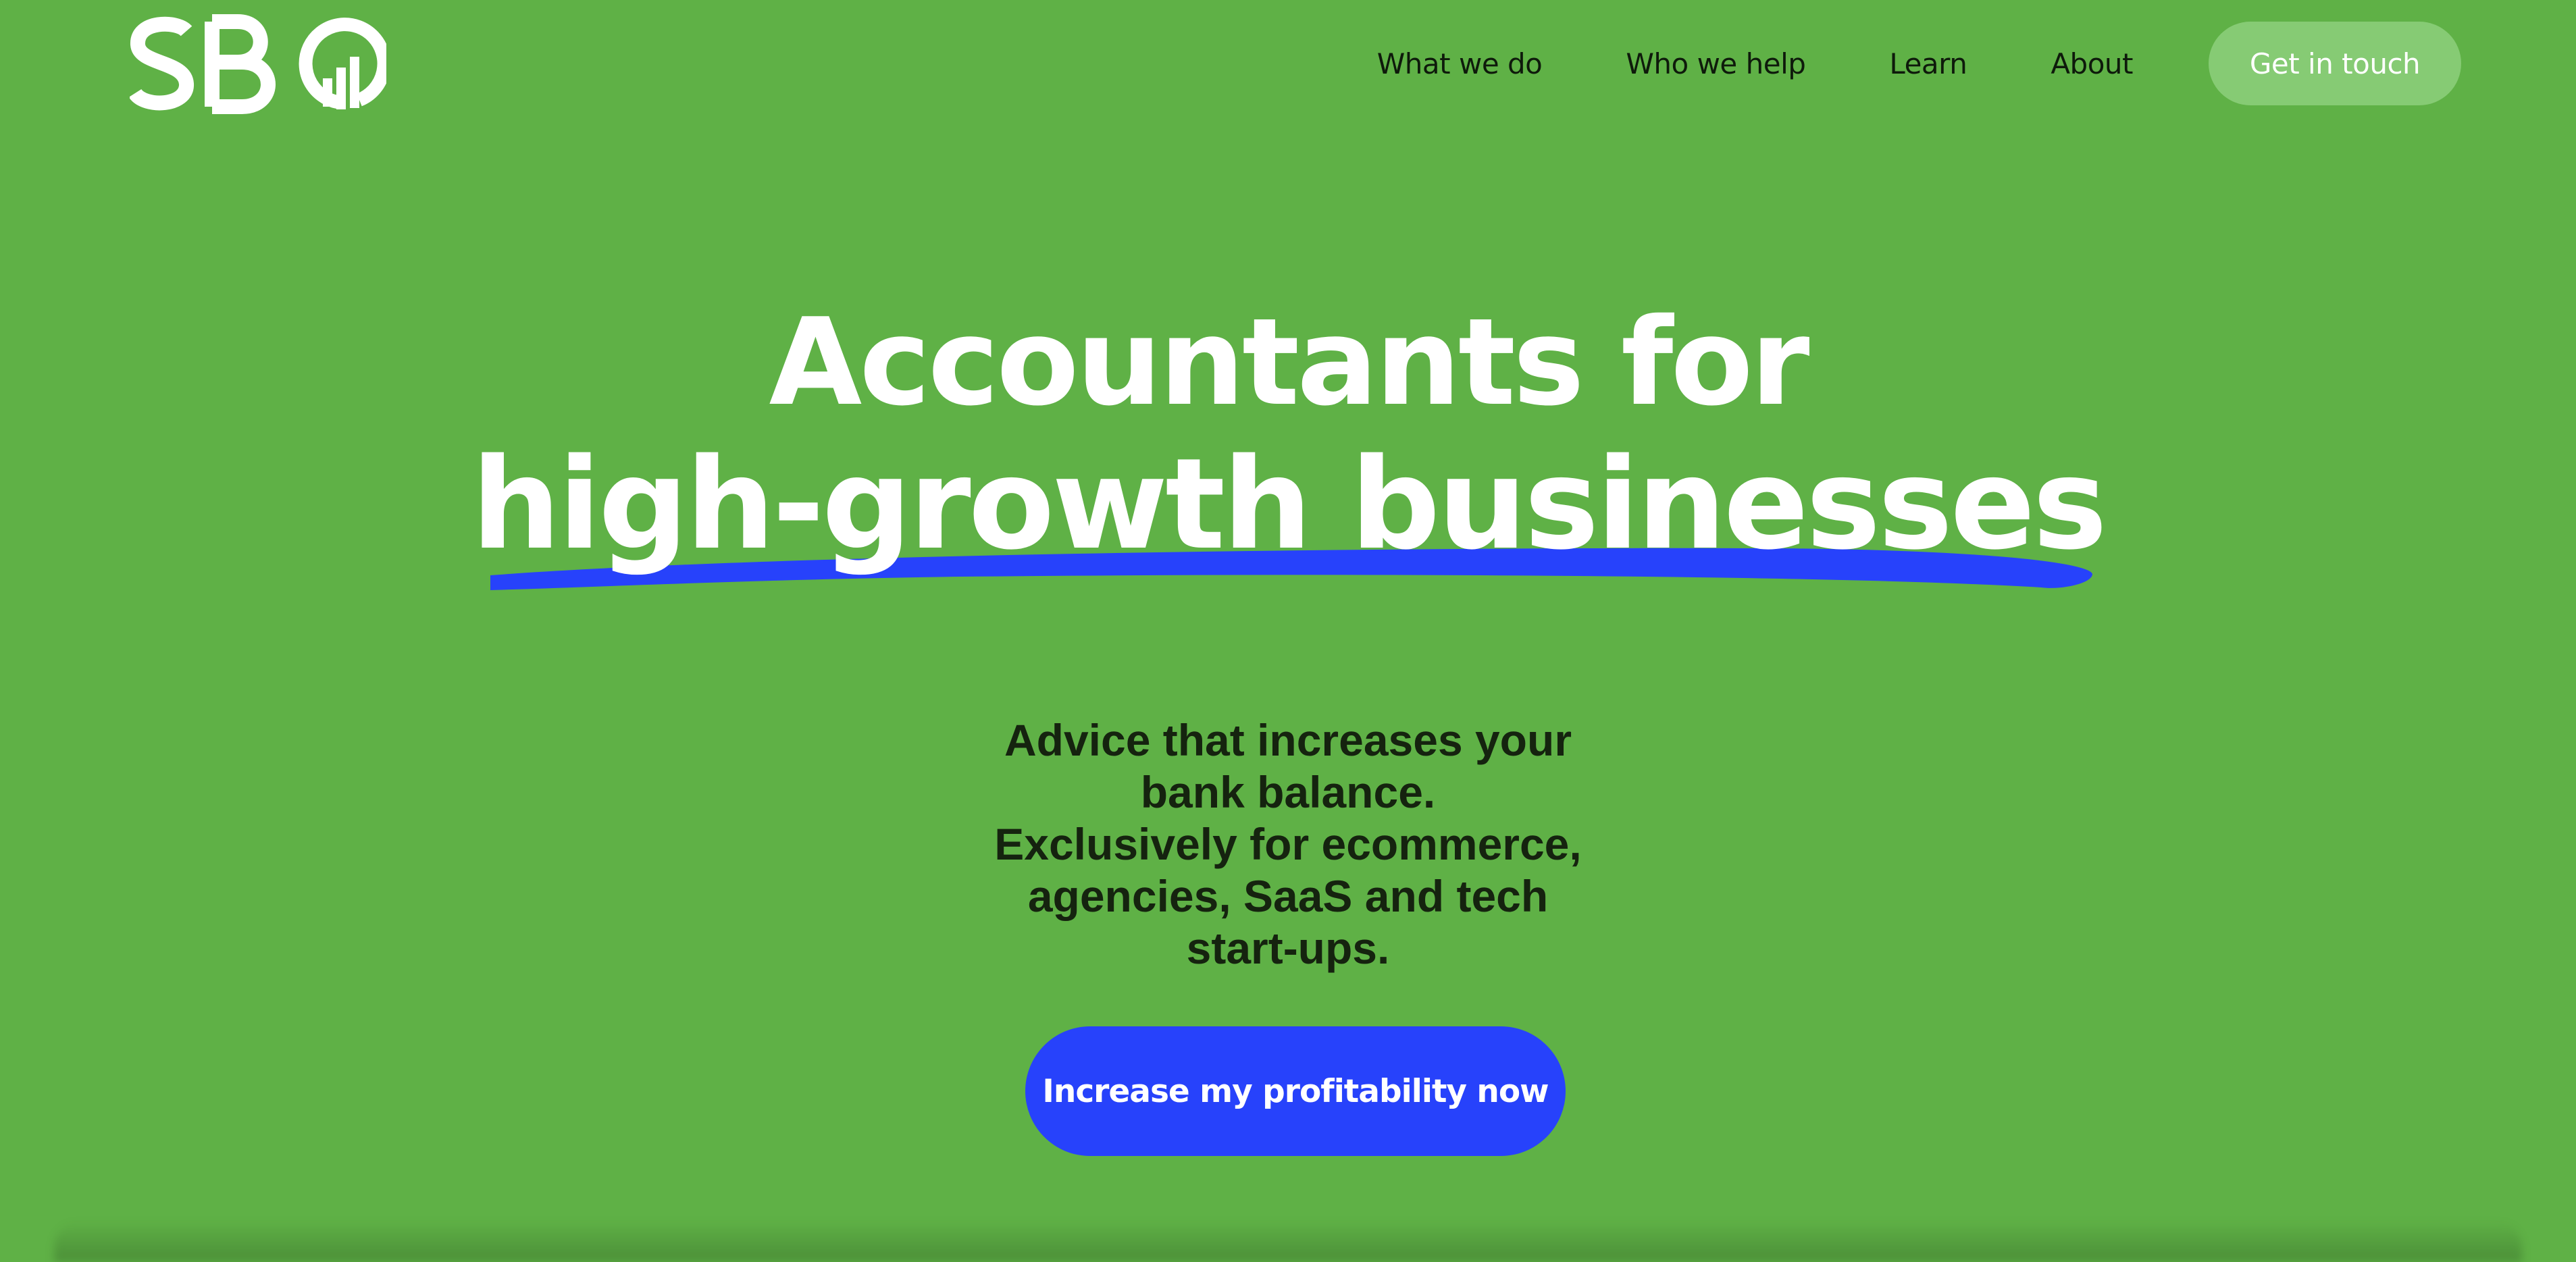  What do you see at coordinates (258, 65) in the screenshot?
I see `sbo-logo` at bounding box center [258, 65].